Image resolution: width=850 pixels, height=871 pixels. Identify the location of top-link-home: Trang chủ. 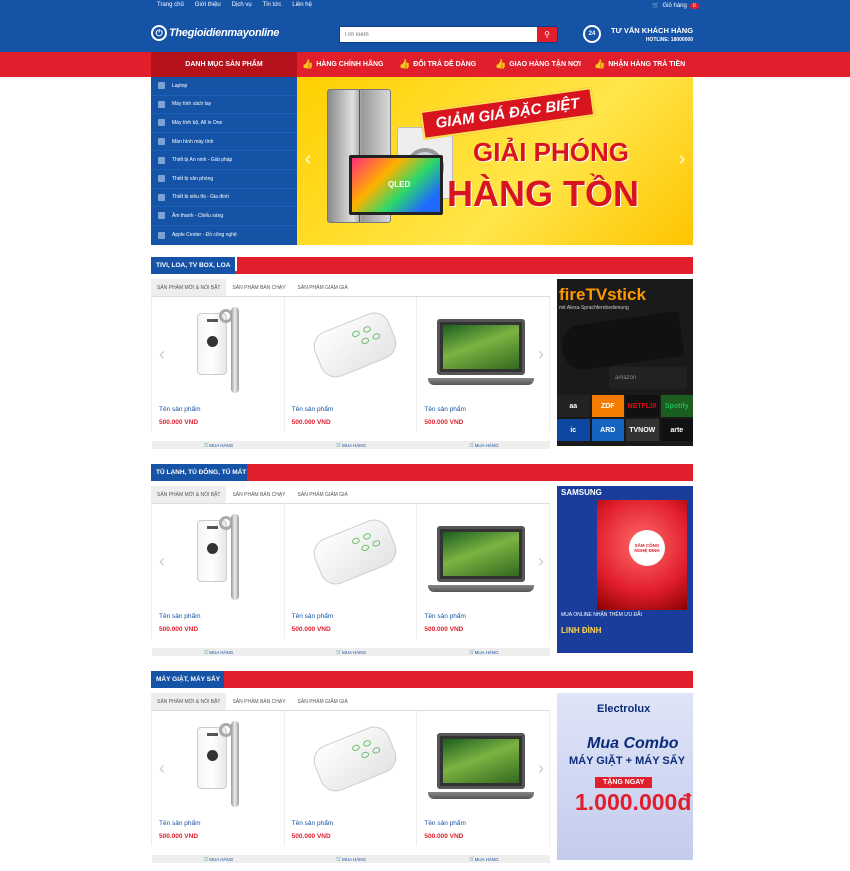
(170, 5).